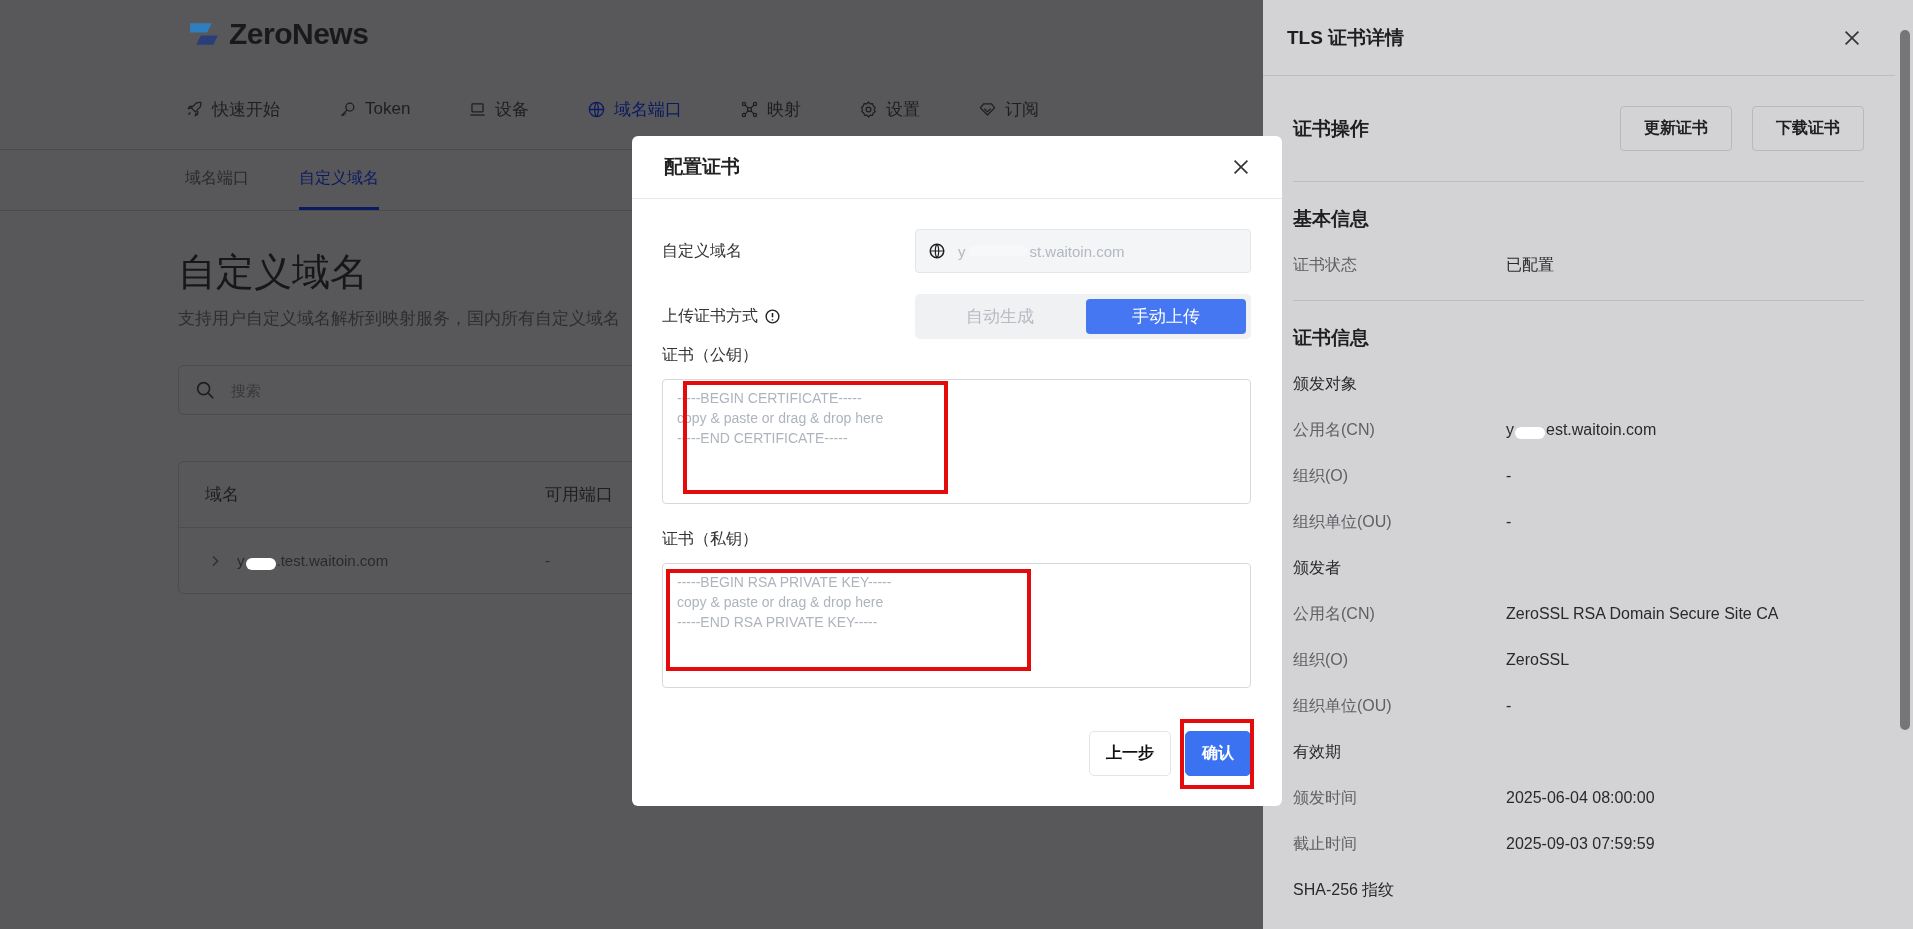  Describe the element at coordinates (1317, 567) in the screenshot. I see `group-label: 颁发者` at that location.